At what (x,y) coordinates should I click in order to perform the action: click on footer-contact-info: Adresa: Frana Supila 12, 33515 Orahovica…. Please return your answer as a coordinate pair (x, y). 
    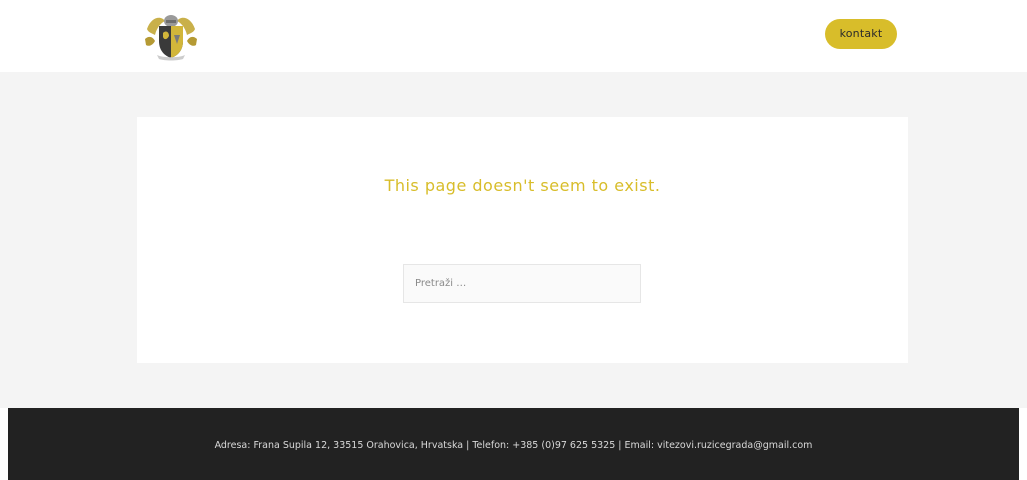
    Looking at the image, I should click on (513, 445).